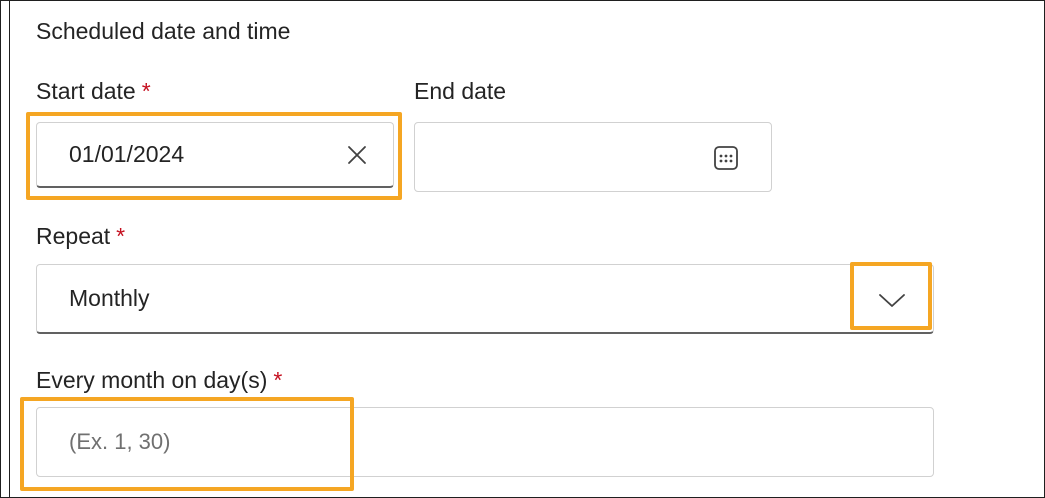 The width and height of the screenshot is (1045, 498). What do you see at coordinates (120, 441) in the screenshot?
I see `days-placeholder: (Ex. 1, 30)` at bounding box center [120, 441].